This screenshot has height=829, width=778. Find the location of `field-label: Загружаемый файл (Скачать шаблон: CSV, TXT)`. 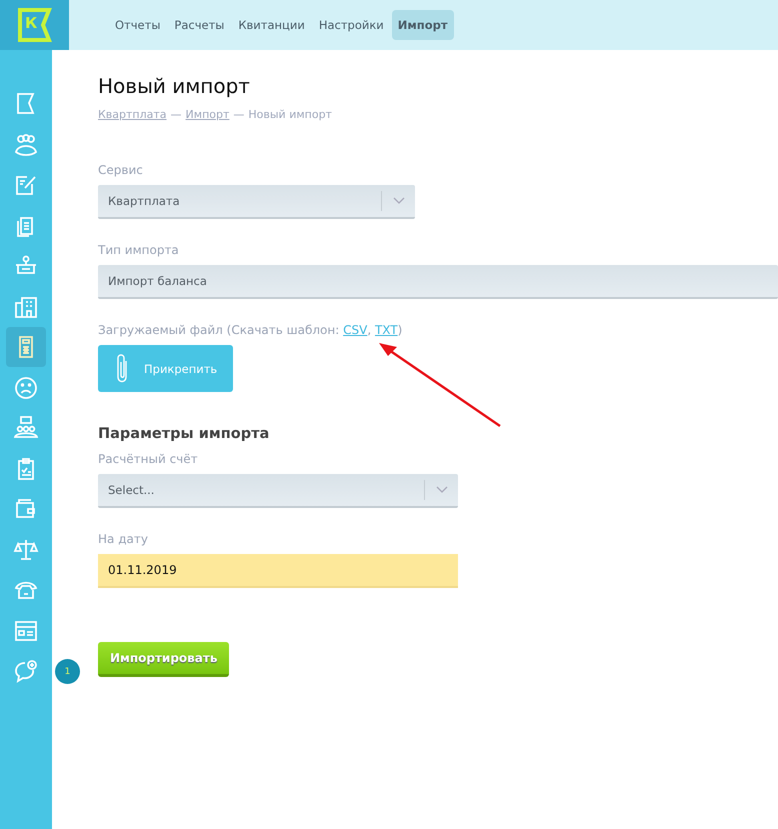

field-label: Загружаемый файл (Скачать шаблон: CSV, TXT) is located at coordinates (251, 330).